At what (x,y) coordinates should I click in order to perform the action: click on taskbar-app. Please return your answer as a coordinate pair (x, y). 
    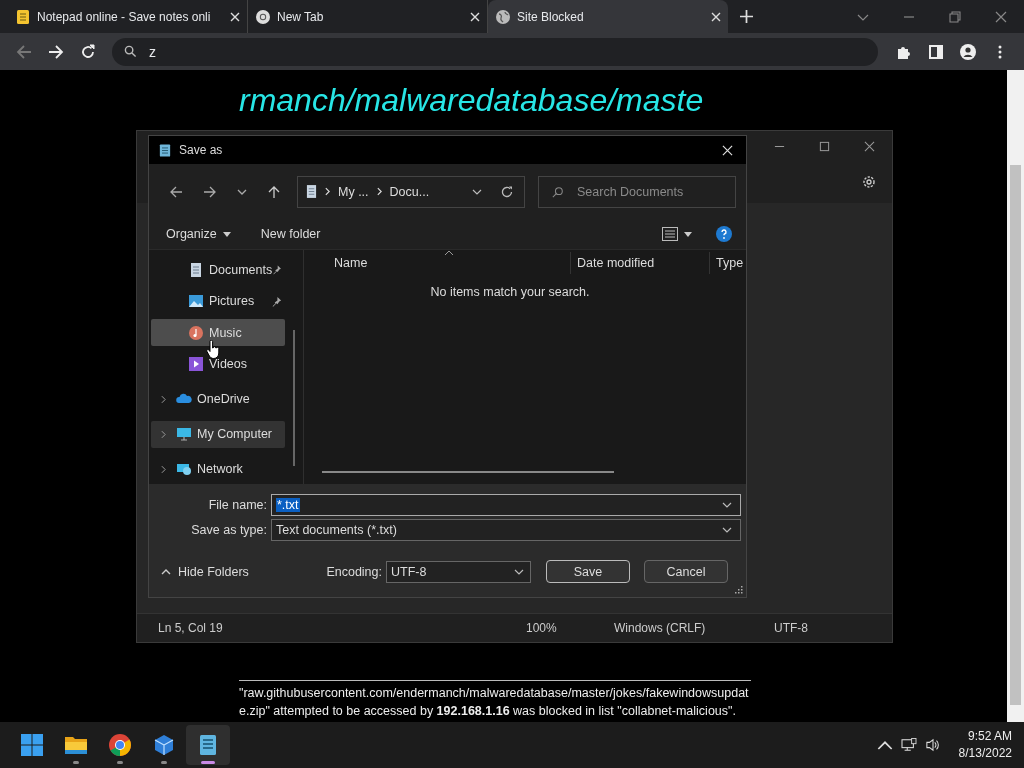
    Looking at the image, I should click on (208, 745).